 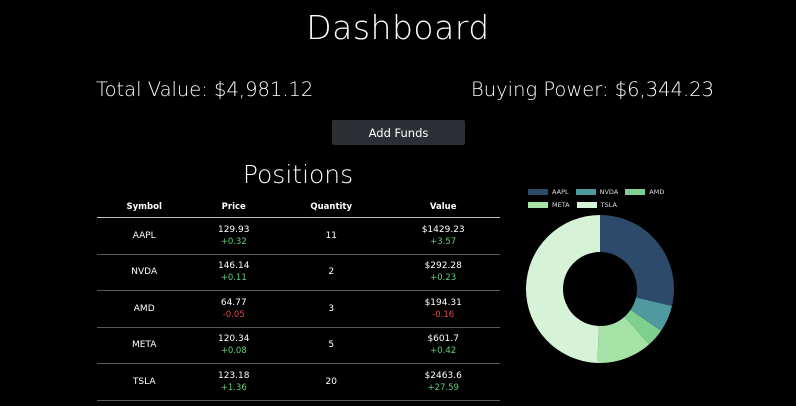 I want to click on symbol-text: AMD, so click(x=144, y=308).